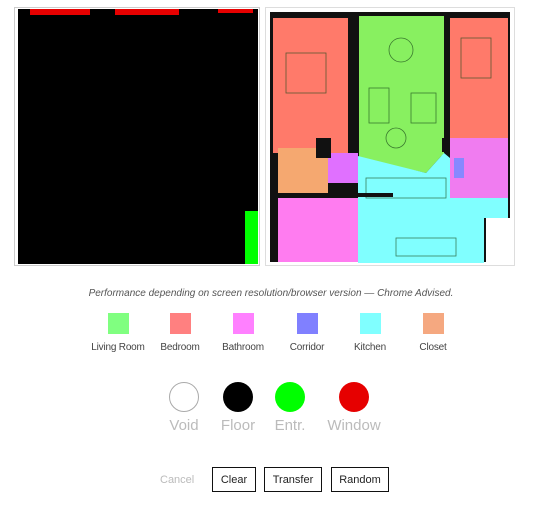 The height and width of the screenshot is (507, 542). Describe the element at coordinates (238, 425) in the screenshot. I see `tool-label: Floor` at that location.